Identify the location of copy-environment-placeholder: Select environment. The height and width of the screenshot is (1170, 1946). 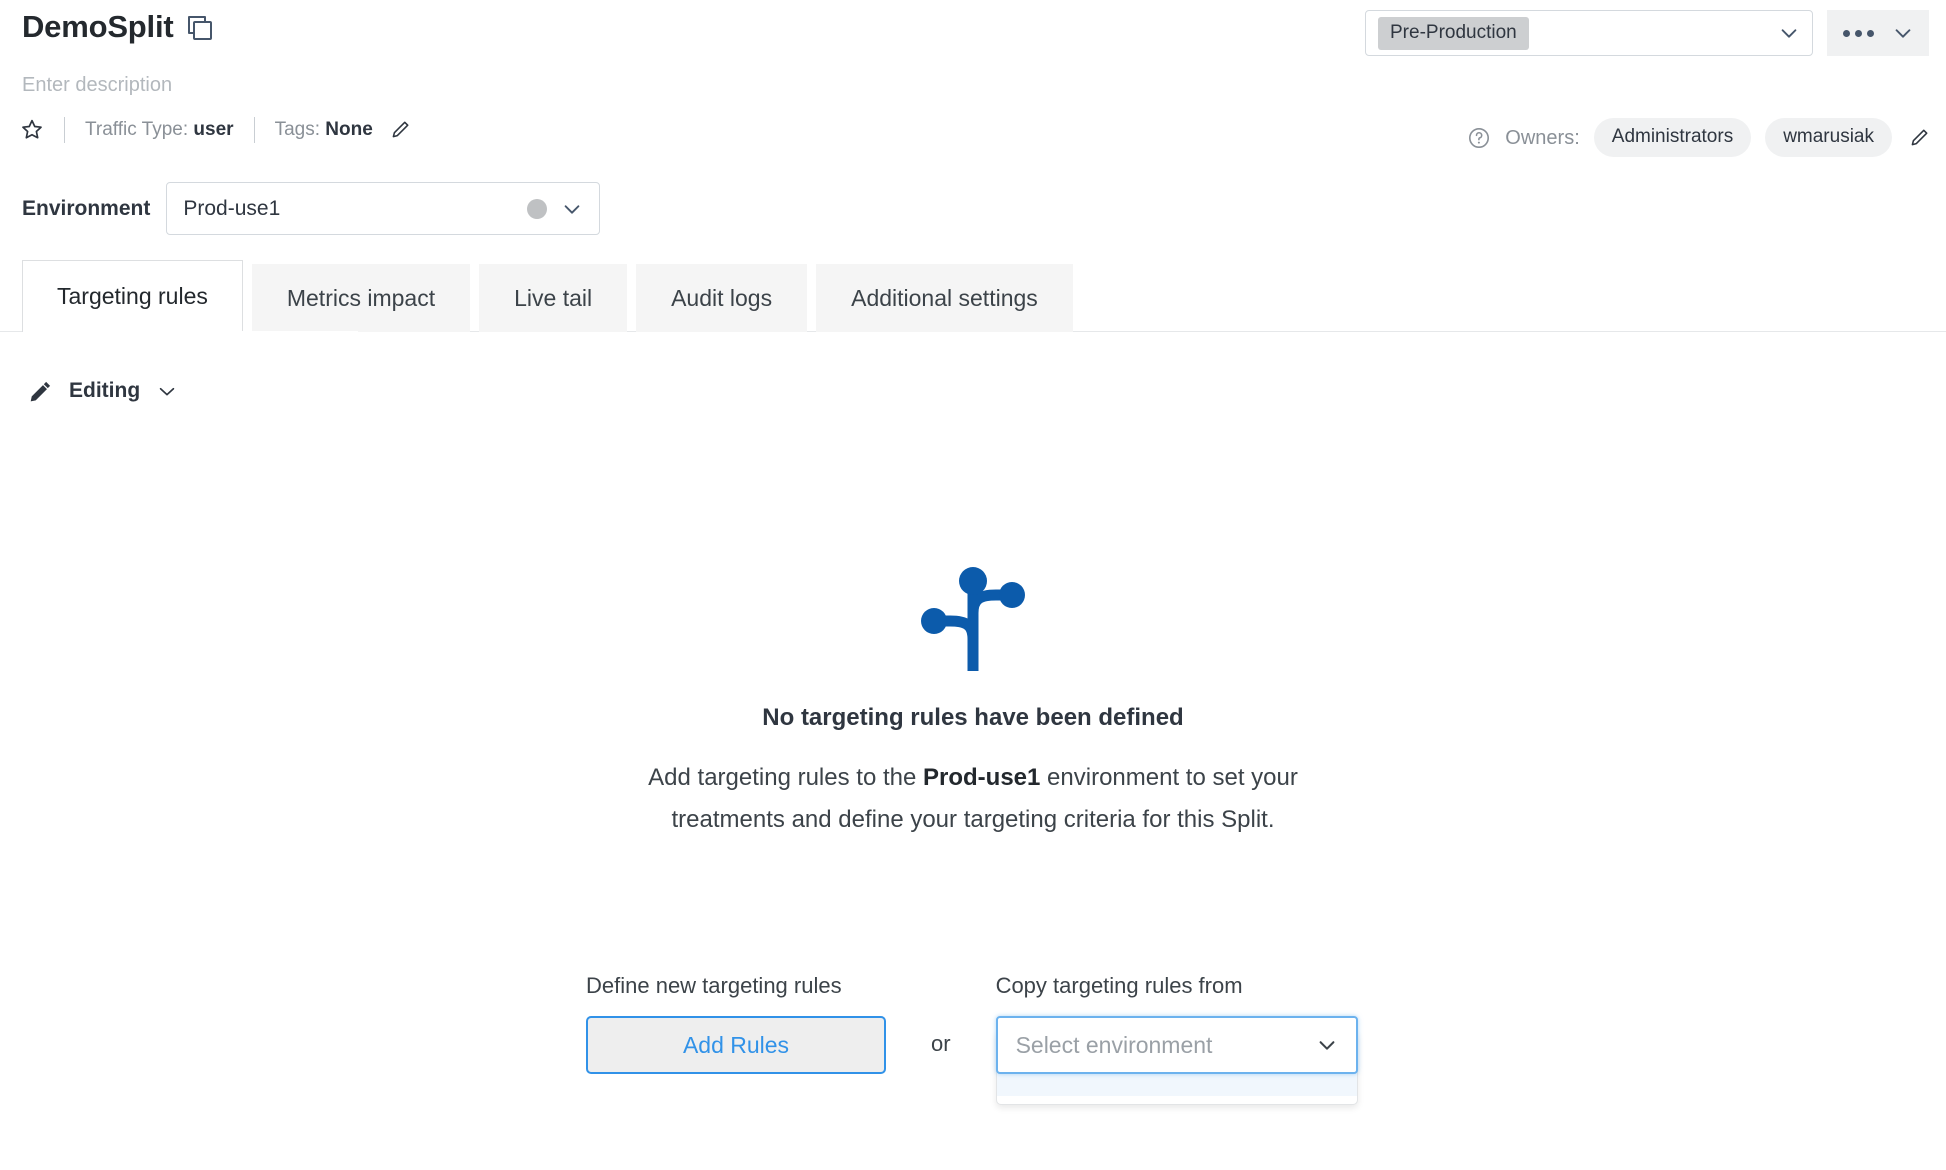
(1114, 1045).